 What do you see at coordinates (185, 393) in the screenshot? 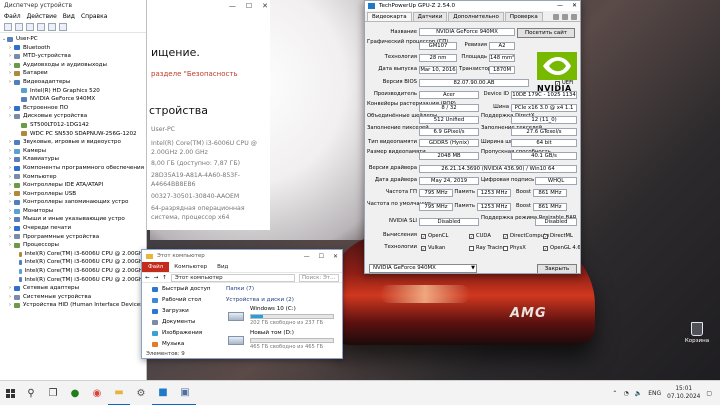
I see `device-manager-taskbar-icon: ▣` at bounding box center [185, 393].